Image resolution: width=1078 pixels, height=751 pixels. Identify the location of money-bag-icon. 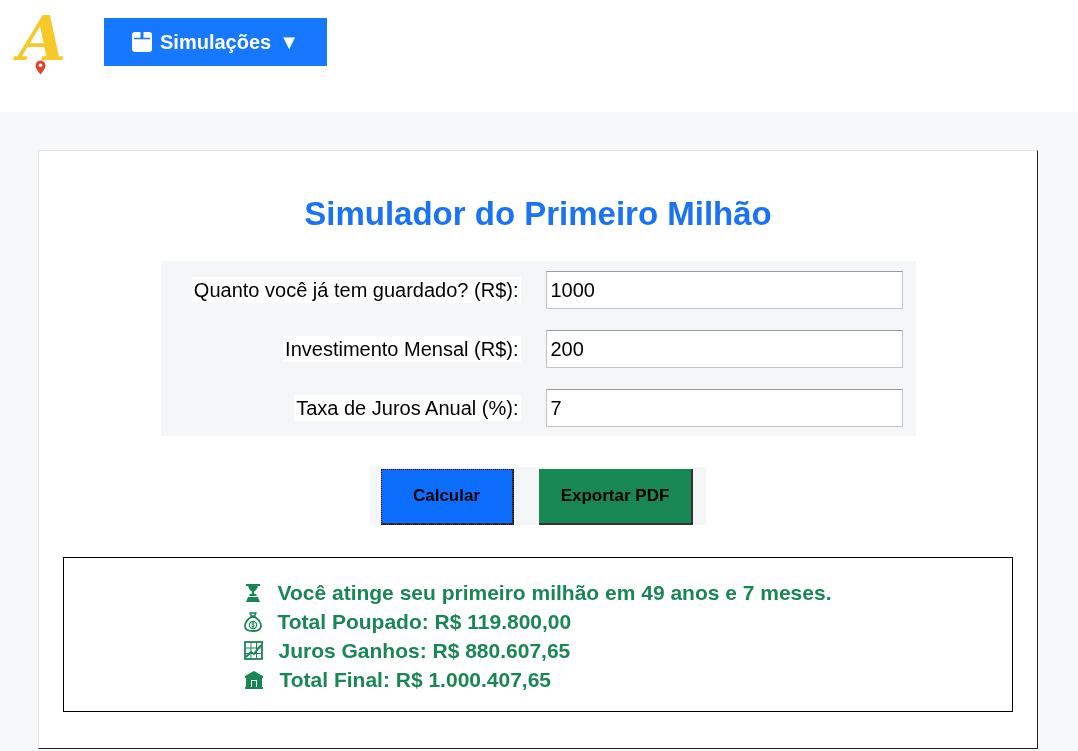
(253, 621).